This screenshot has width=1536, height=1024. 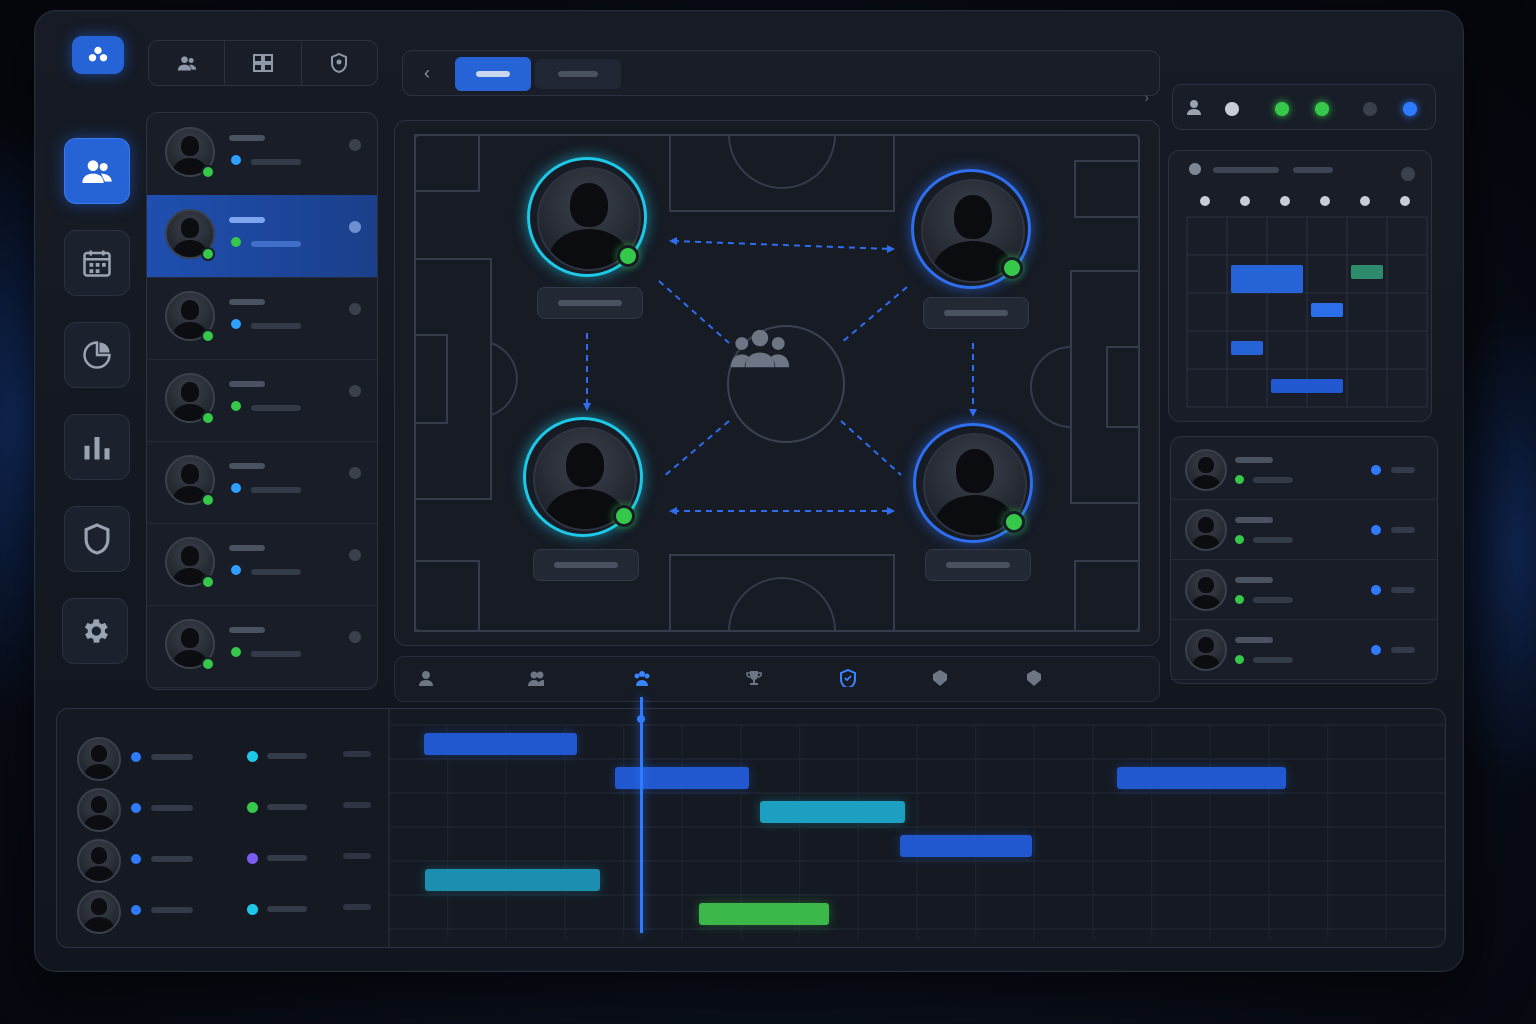 I want to click on status-dot-blue, so click(x=1410, y=109).